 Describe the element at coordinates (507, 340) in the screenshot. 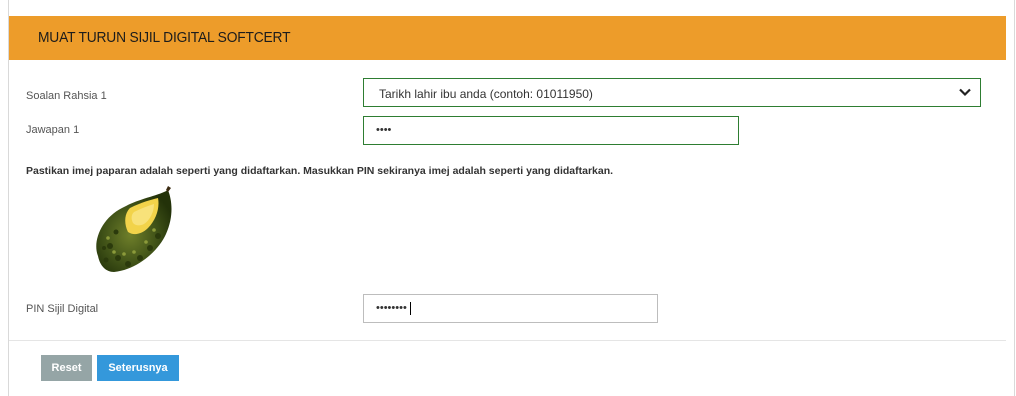

I see `footer-divider` at that location.